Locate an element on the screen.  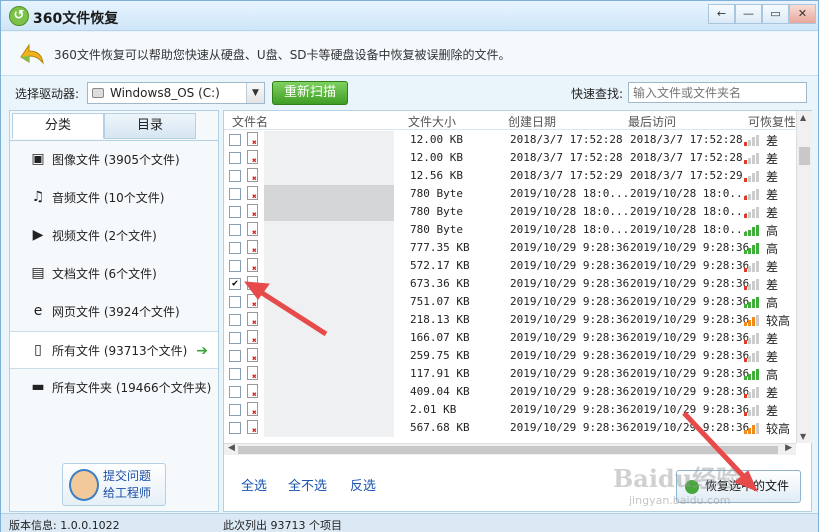
row-checkbox: ✔ is located at coordinates (235, 284).